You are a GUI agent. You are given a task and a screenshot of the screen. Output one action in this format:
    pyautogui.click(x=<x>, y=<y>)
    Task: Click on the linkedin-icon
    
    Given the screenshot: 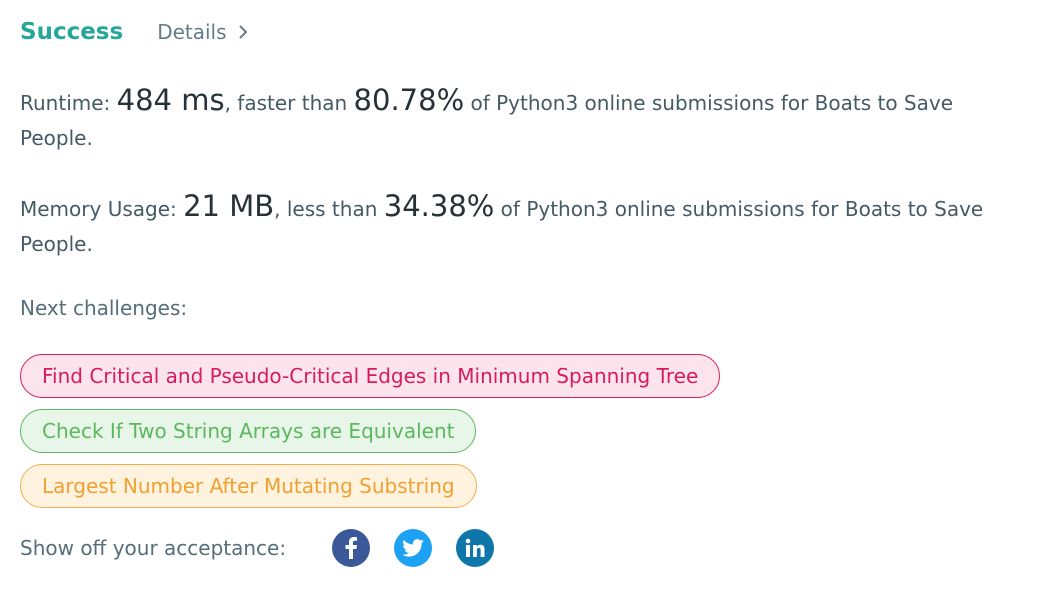 What is the action you would take?
    pyautogui.click(x=475, y=547)
    